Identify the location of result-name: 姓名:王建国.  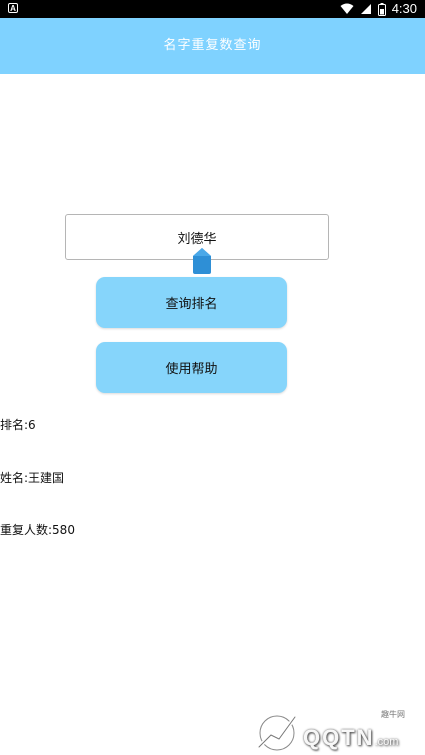
(32, 478).